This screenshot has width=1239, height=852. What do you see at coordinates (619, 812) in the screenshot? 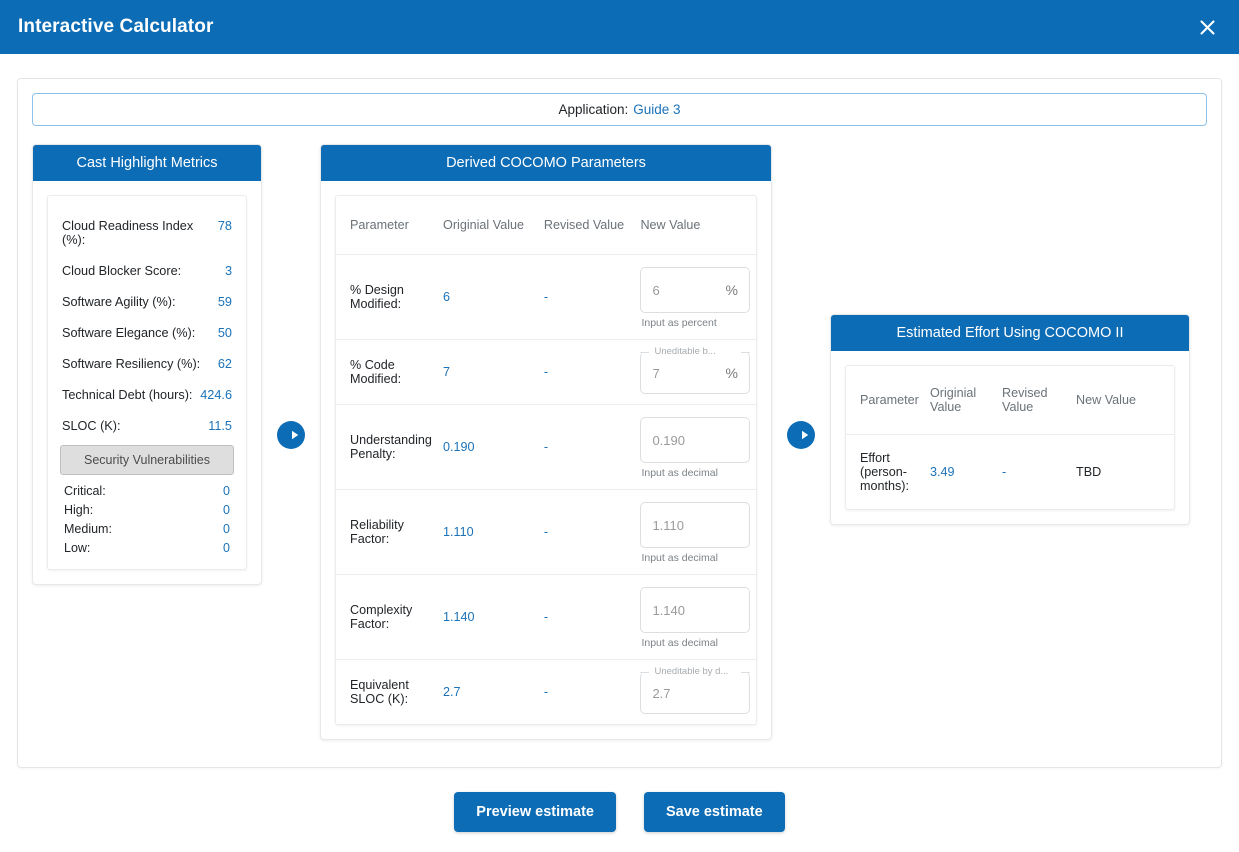
I see `footer-actions: Preview estimate Save estimate` at bounding box center [619, 812].